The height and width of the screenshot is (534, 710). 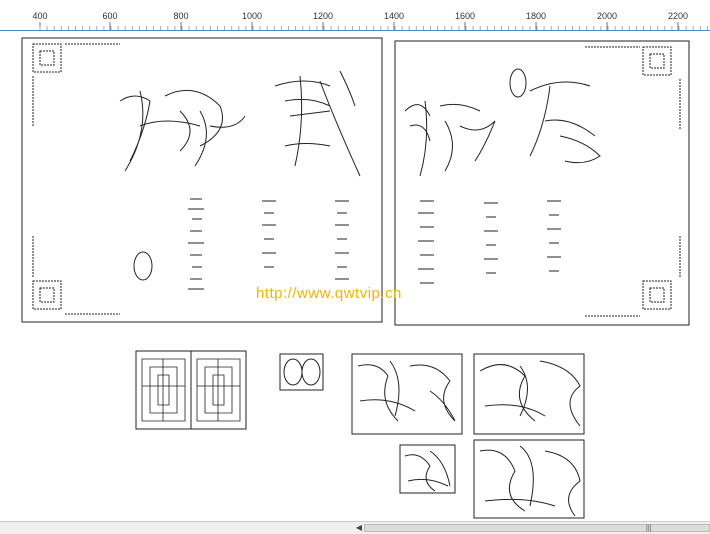 I want to click on scroll-grip-icon: |||, so click(x=649, y=528).